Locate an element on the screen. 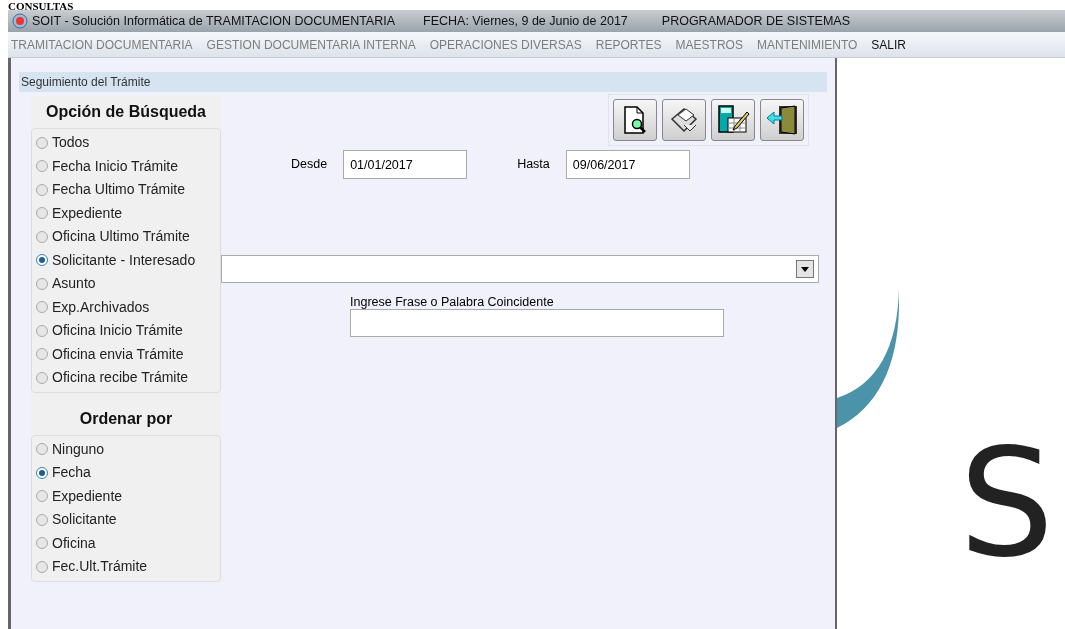 This screenshot has height=629, width=1065. field-label: Desde is located at coordinates (309, 165).